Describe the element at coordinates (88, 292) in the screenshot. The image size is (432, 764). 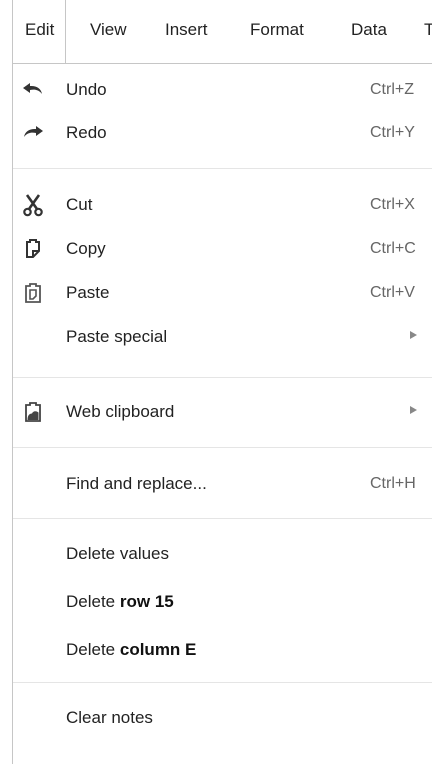
I see `paste-label: Paste` at that location.